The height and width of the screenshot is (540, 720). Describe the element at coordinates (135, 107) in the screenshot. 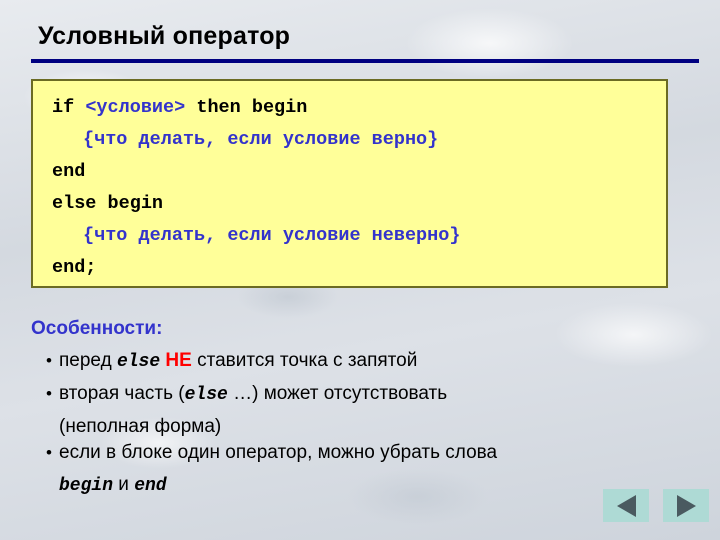

I see `code-text-highlight: <условие>` at that location.